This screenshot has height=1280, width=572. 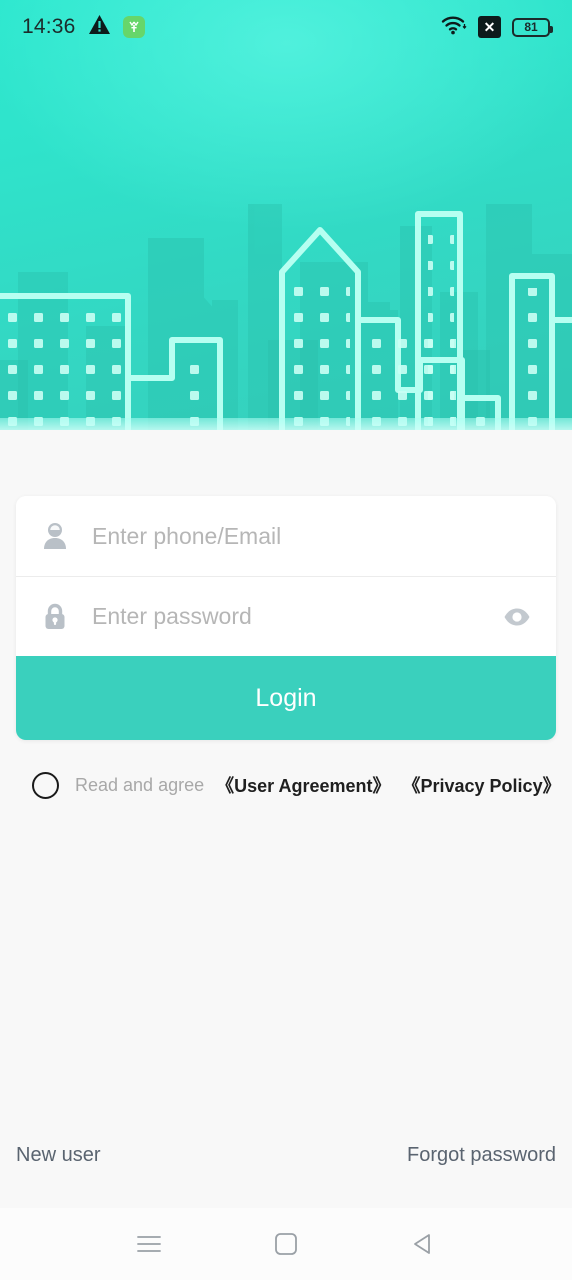 I want to click on back-triangle-icon, so click(x=423, y=1244).